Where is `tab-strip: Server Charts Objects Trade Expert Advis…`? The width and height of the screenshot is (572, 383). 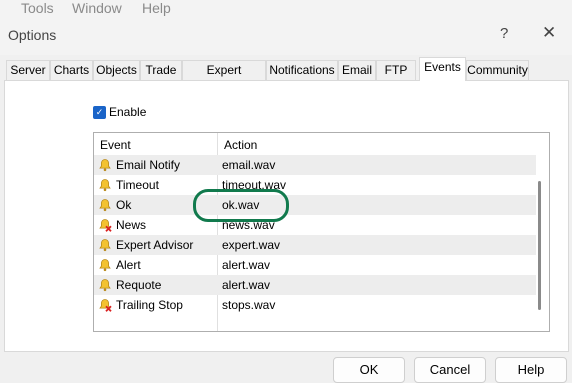
tab-strip: Server Charts Objects Trade Expert Advis… is located at coordinates (286, 76).